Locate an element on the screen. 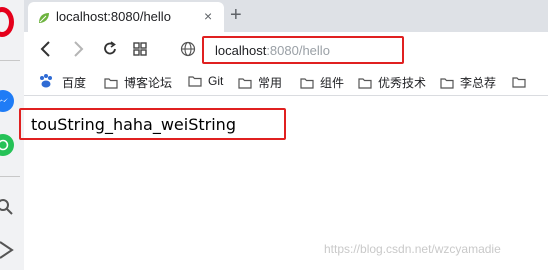  baidu-paw-icon is located at coordinates (46, 81).